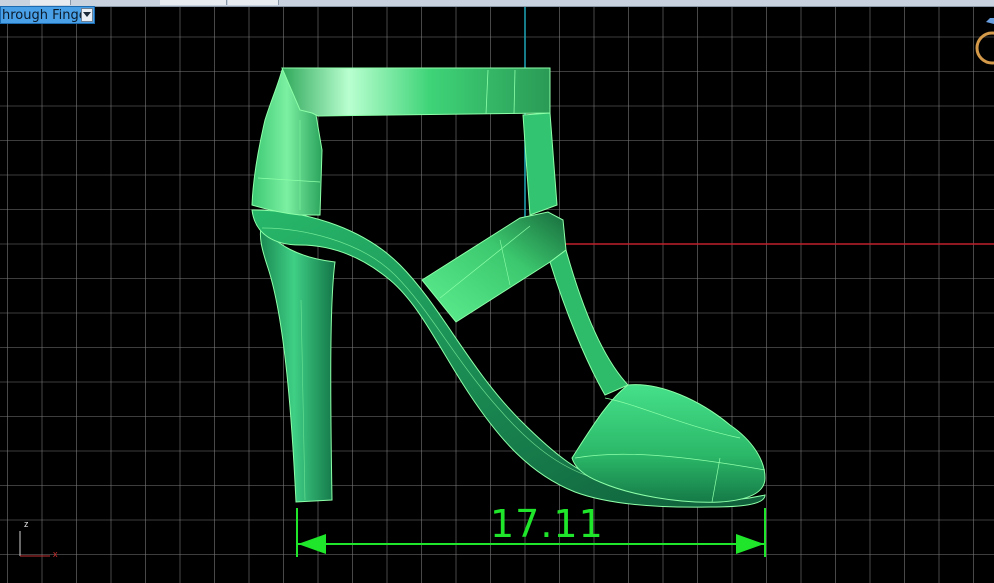  What do you see at coordinates (416, 92) in the screenshot?
I see `ankle-strap` at bounding box center [416, 92].